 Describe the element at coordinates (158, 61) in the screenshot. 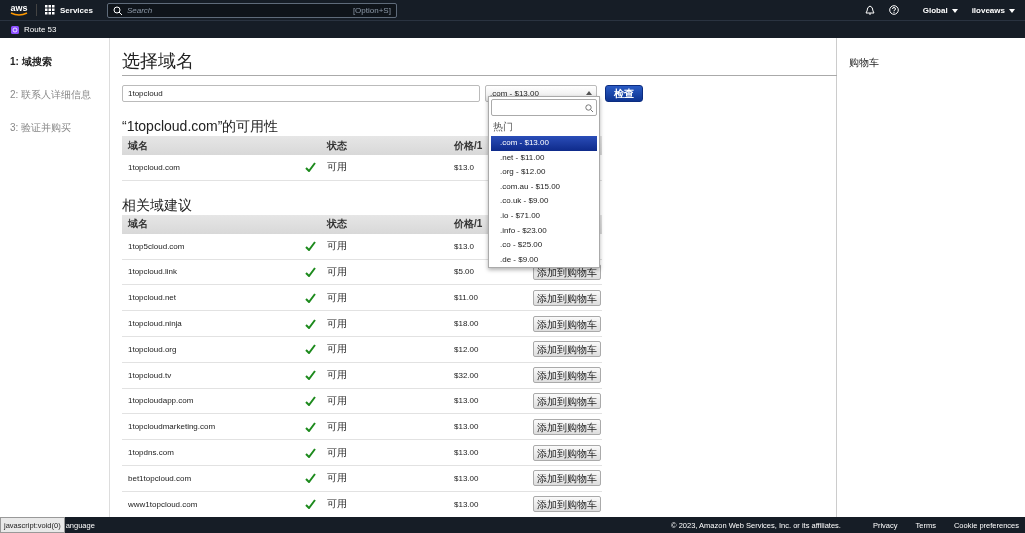

I see `page-title: 选择域名` at that location.